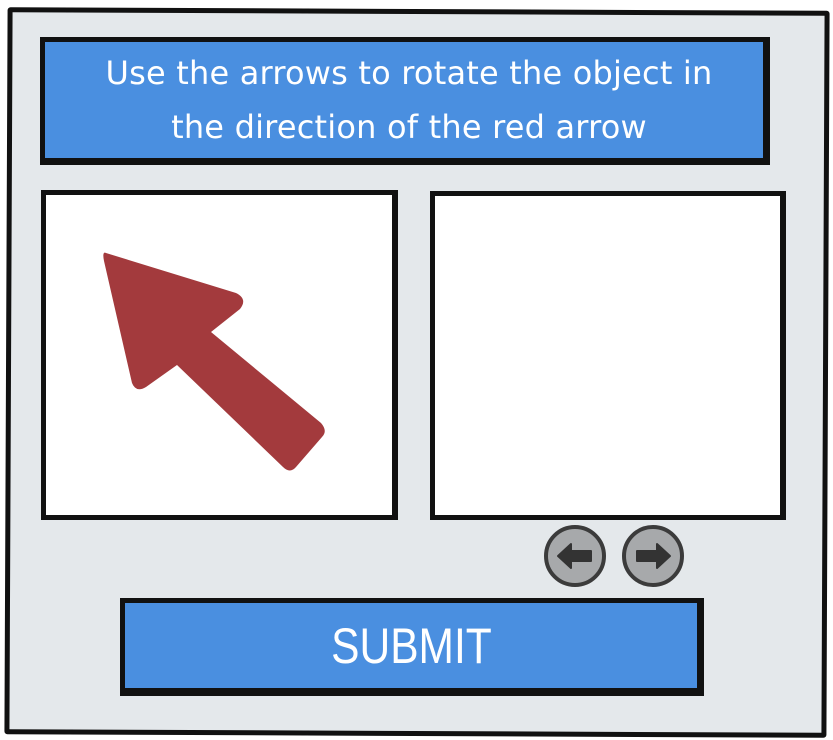 Image resolution: width=833 pixels, height=740 pixels. I want to click on rotate-left-button, so click(575, 556).